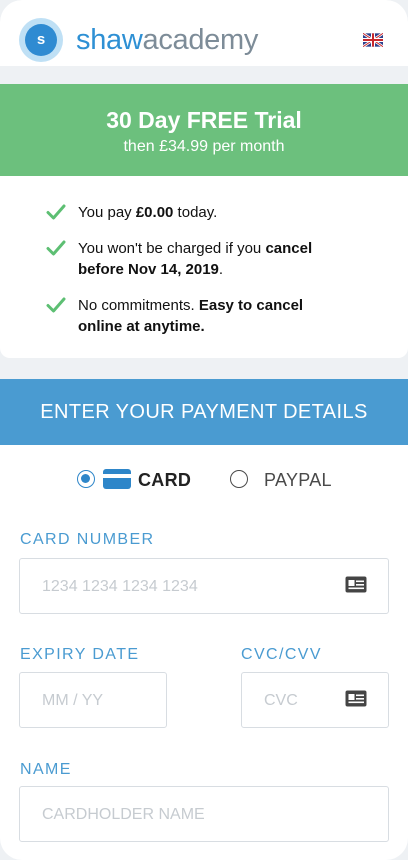  Describe the element at coordinates (80, 654) in the screenshot. I see `expiry-date-label: EXPIRY DATE` at that location.